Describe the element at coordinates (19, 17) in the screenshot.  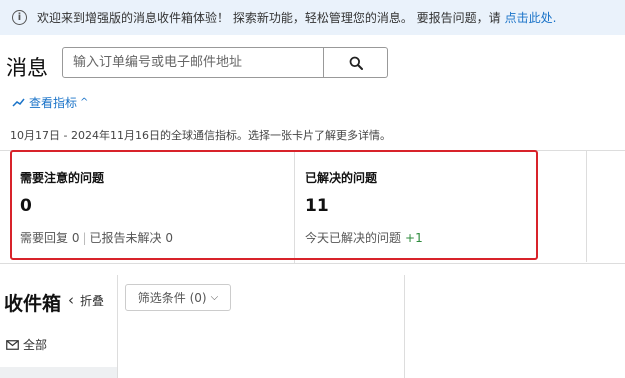
I see `info-icon: i` at that location.